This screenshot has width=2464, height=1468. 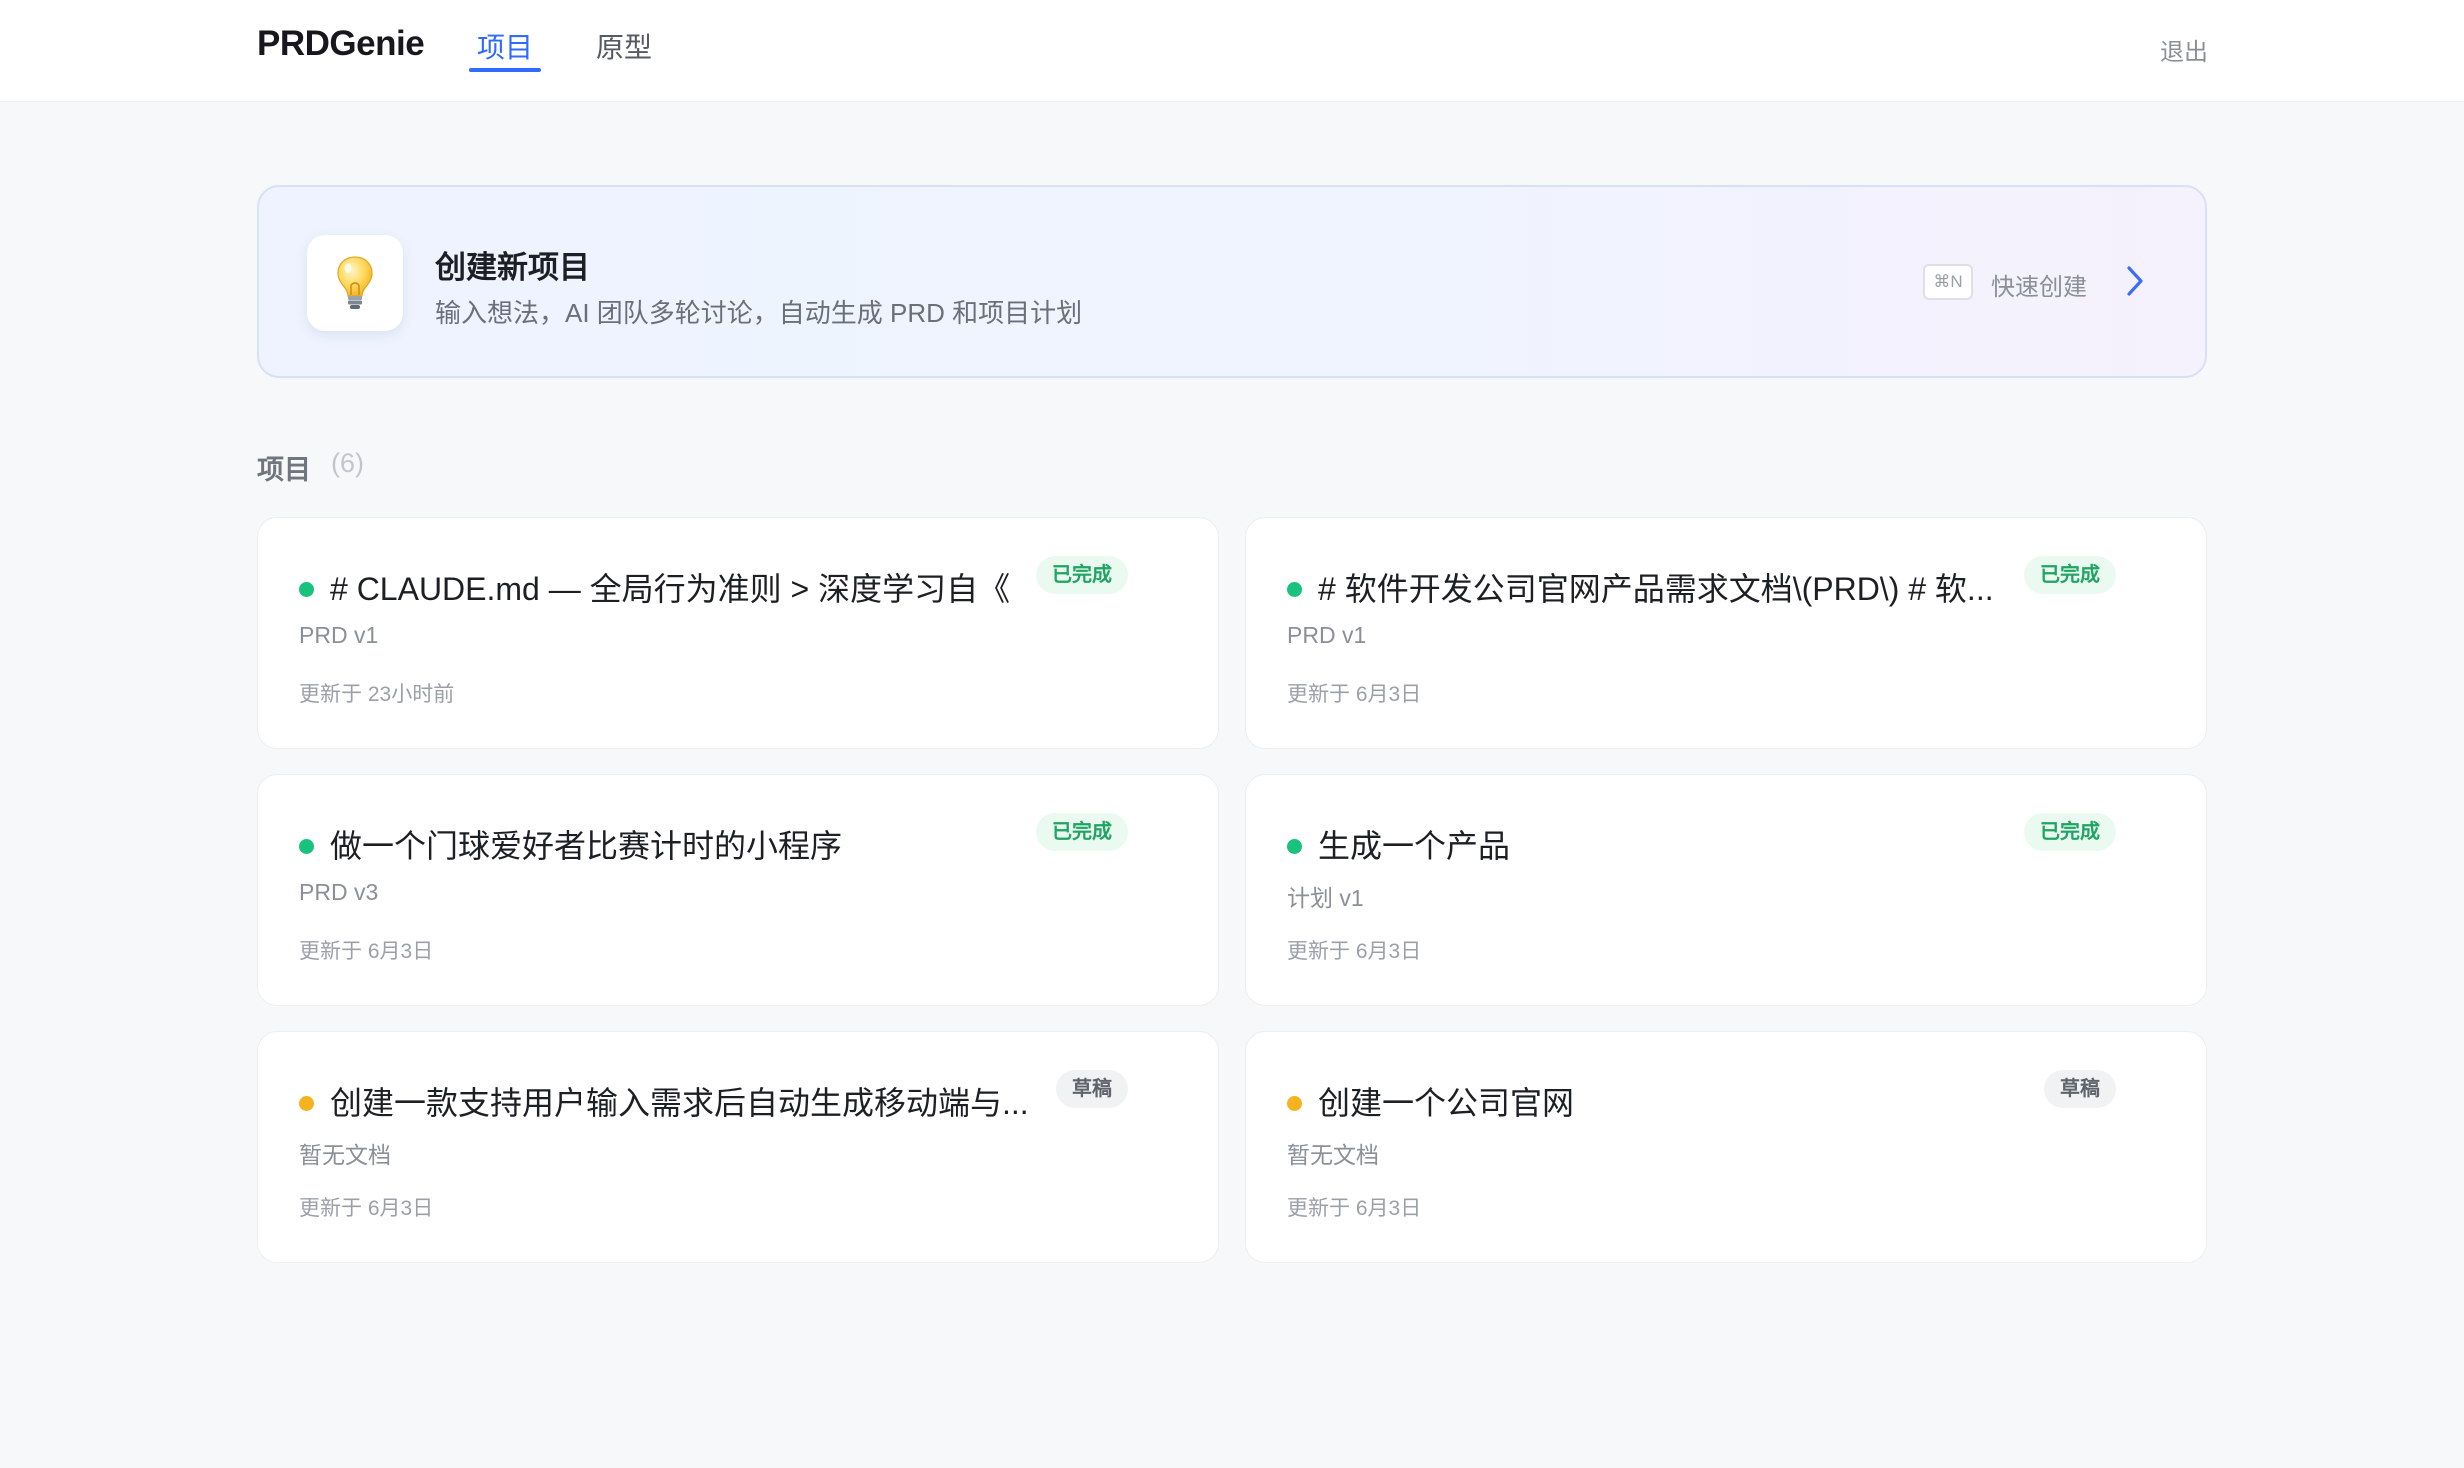 What do you see at coordinates (1948, 282) in the screenshot?
I see `keyboard-shortcut-badge: ⌘N` at bounding box center [1948, 282].